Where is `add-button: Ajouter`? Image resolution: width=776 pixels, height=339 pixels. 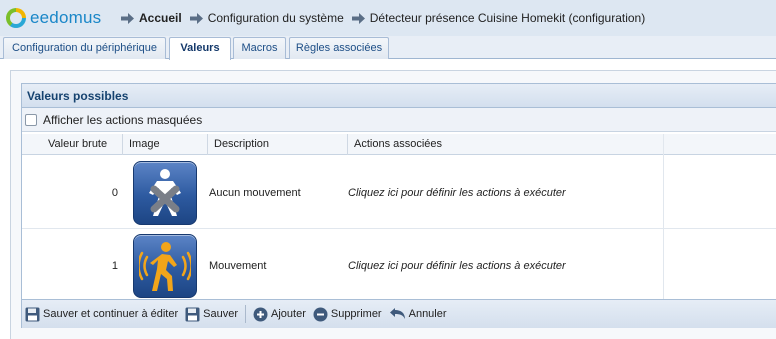 add-button: Ajouter is located at coordinates (279, 314).